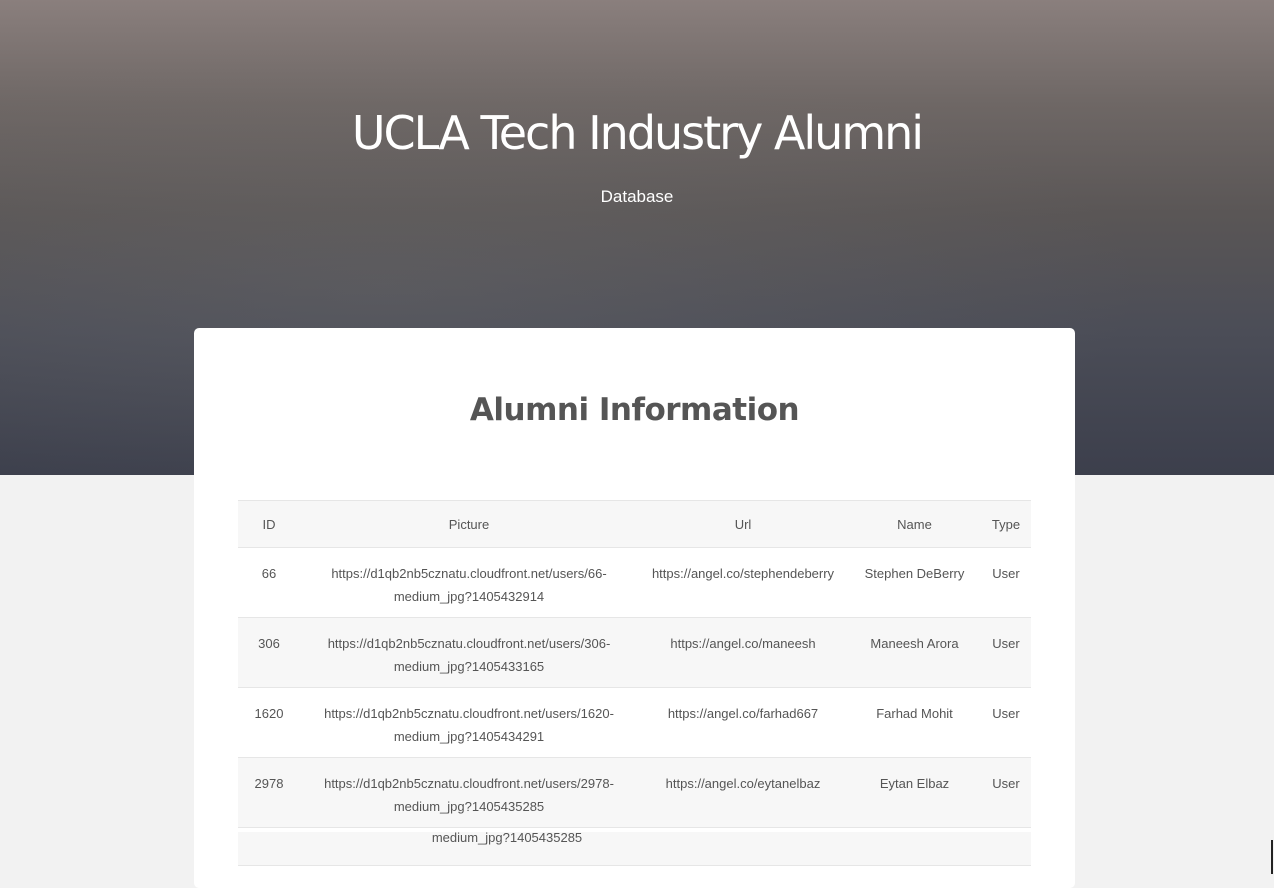 The height and width of the screenshot is (888, 1274). What do you see at coordinates (743, 792) in the screenshot?
I see `cell-url: https://angel.co/eytanelbaz` at bounding box center [743, 792].